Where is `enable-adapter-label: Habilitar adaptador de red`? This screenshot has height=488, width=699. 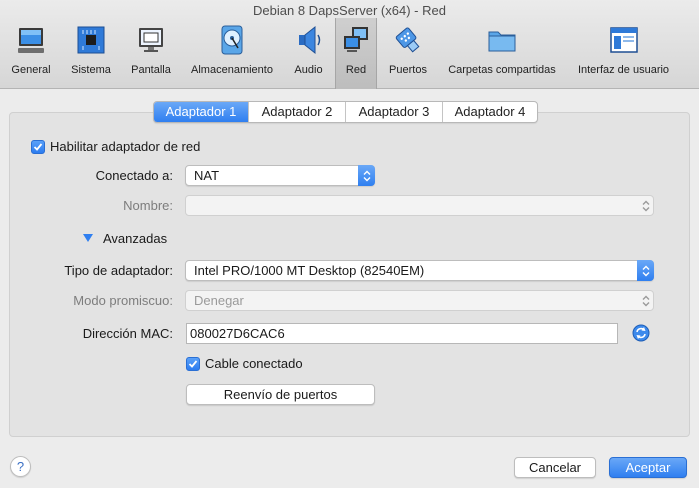
enable-adapter-label: Habilitar adaptador de red is located at coordinates (125, 146).